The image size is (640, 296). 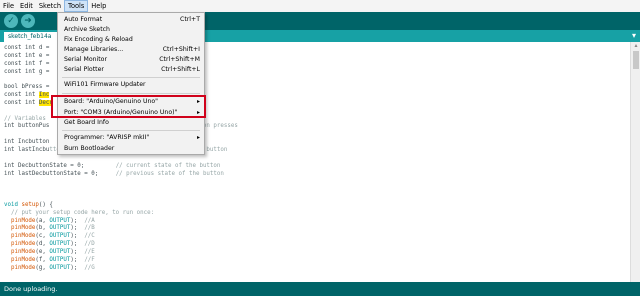 What do you see at coordinates (636, 46) in the screenshot?
I see `scroll-up-icon: ▴` at bounding box center [636, 46].